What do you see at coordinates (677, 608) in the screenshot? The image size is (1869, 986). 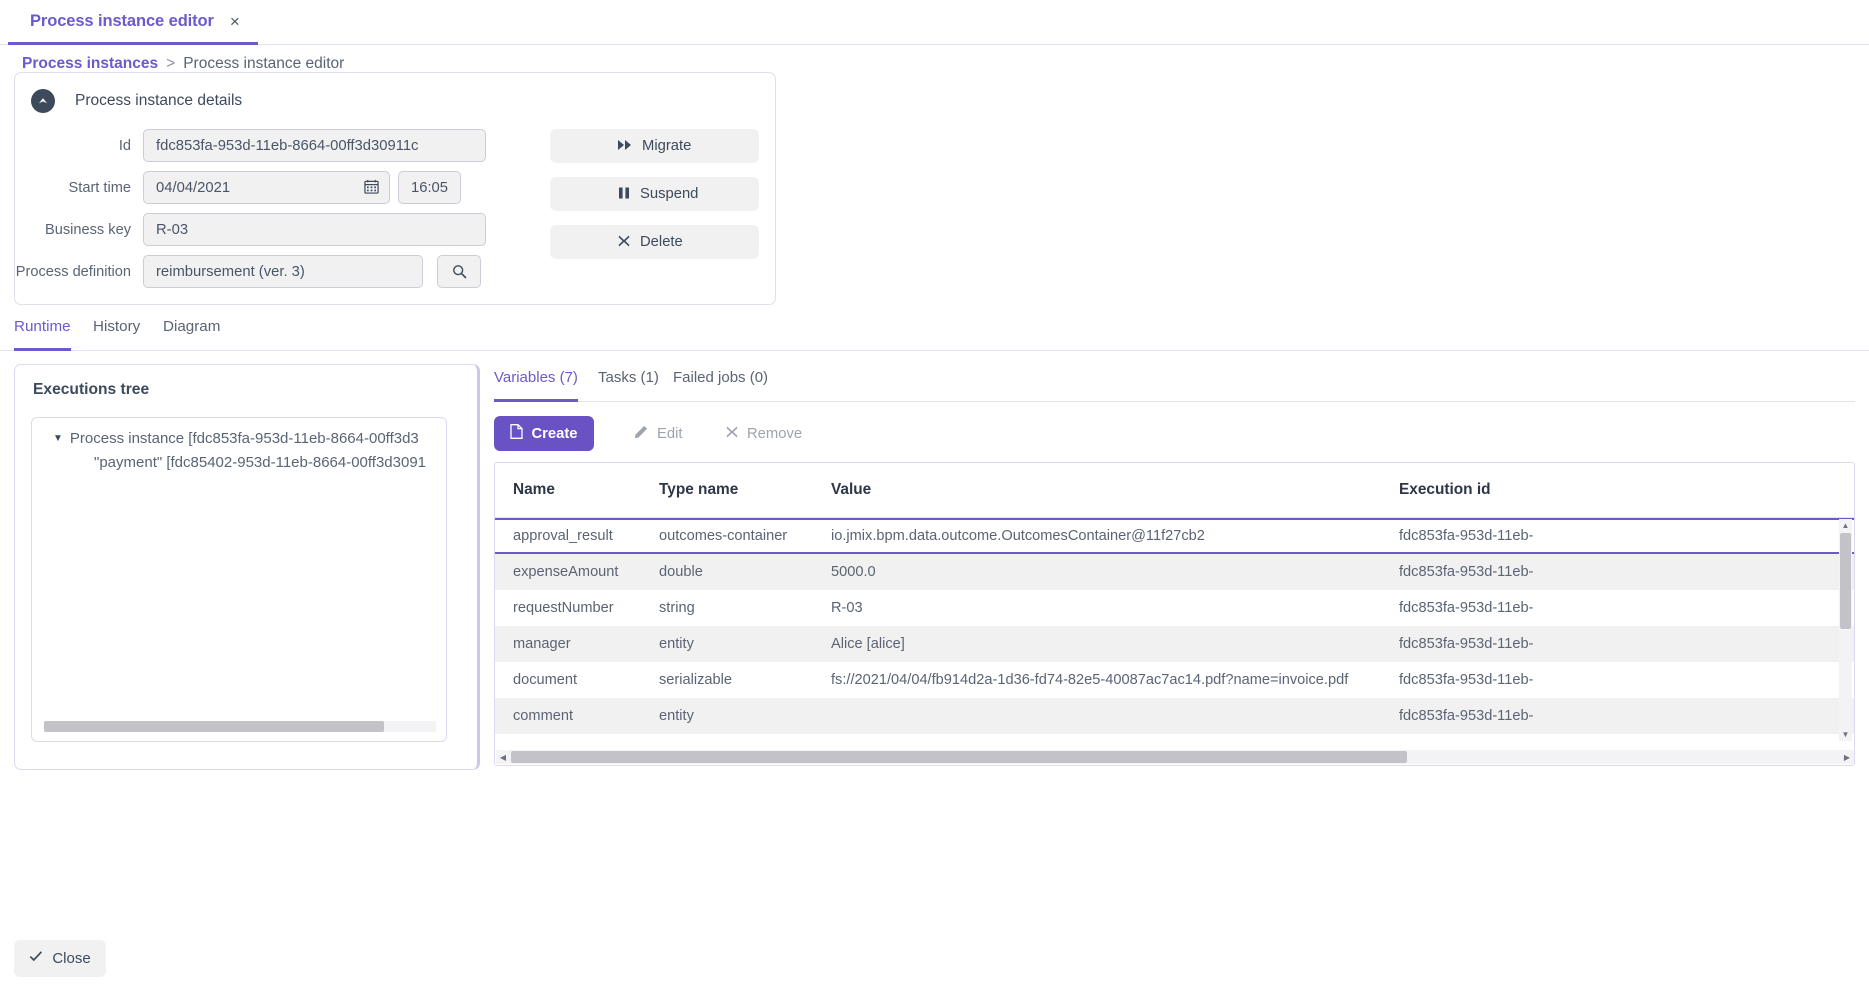 I see `cell-type-name: string` at bounding box center [677, 608].